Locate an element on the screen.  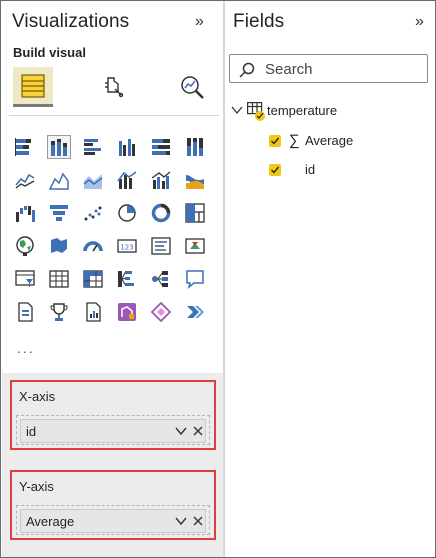
x-axis-label: X-axis is located at coordinates (37, 396).